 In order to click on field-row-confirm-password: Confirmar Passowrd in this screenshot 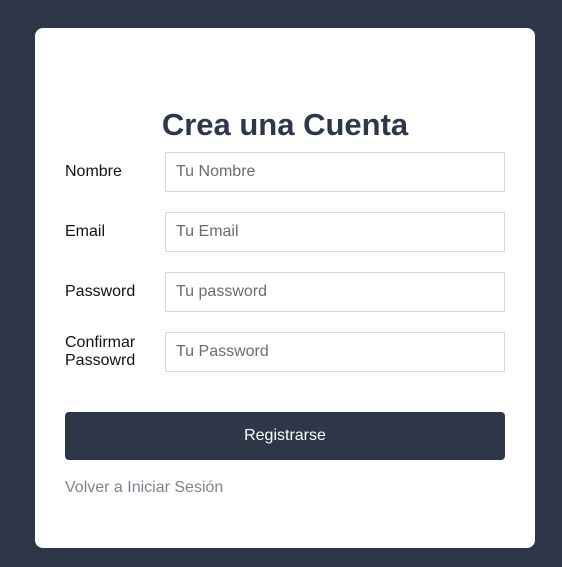, I will do `click(285, 352)`.